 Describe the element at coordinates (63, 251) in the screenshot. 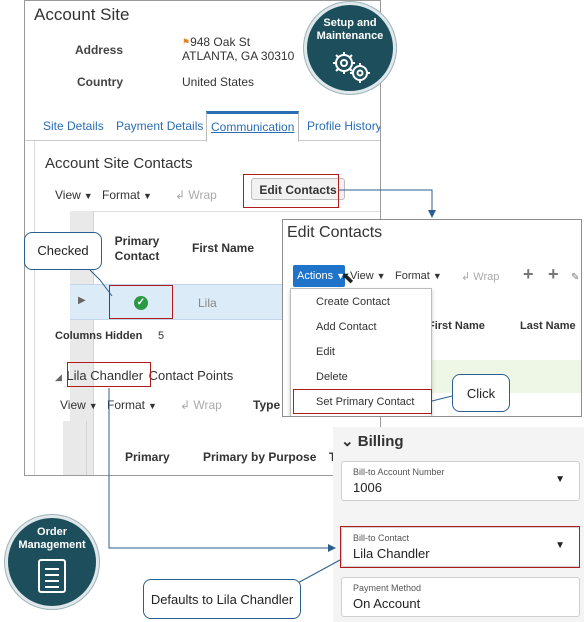

I see `checked-callout: Checked` at that location.